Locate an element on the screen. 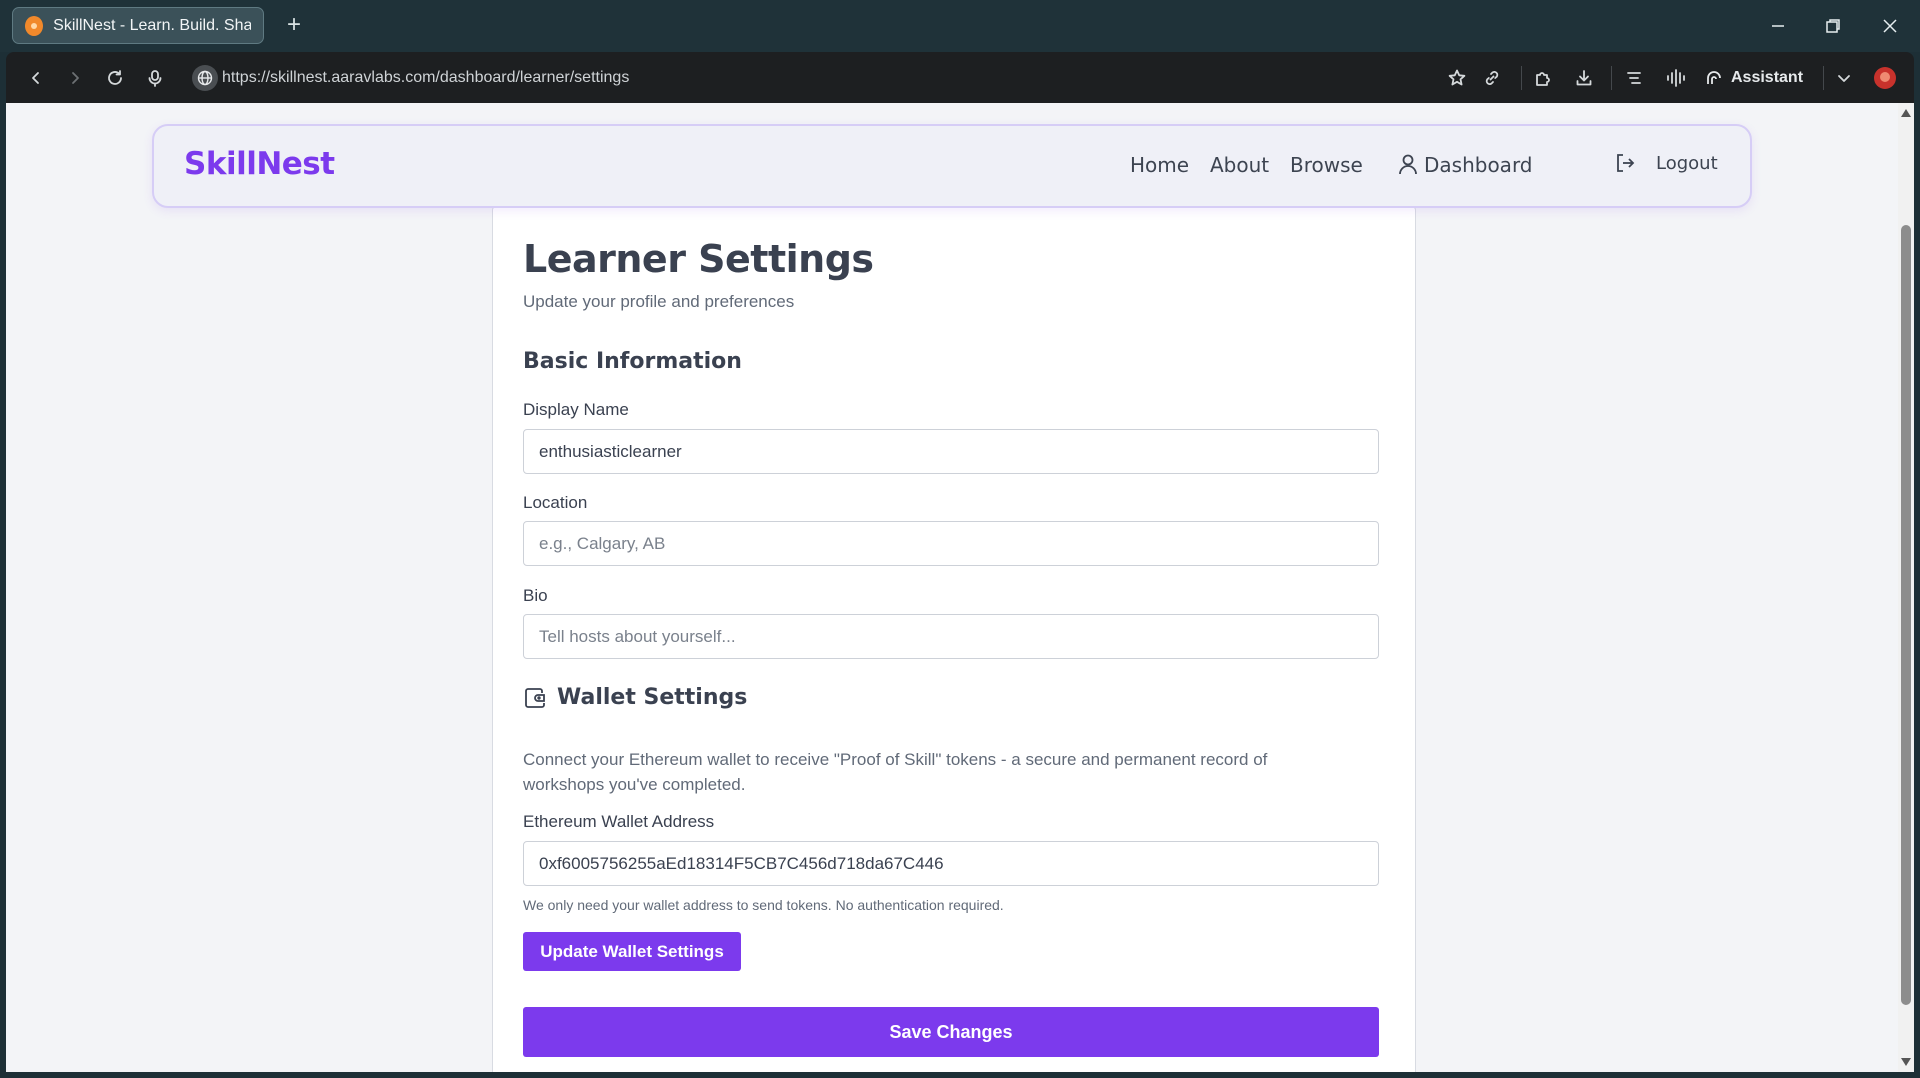 The image size is (1920, 1078). wallet-address-field is located at coordinates (951, 863).